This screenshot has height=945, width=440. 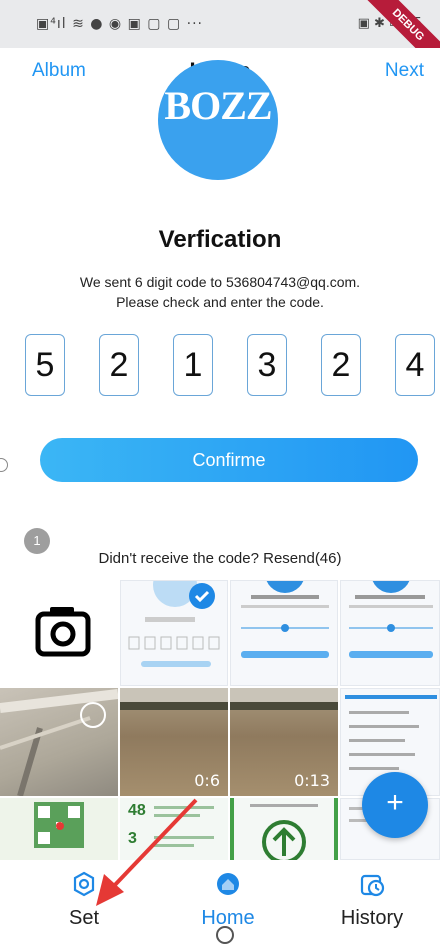 I want to click on code-digit-3: 1, so click(x=193, y=365).